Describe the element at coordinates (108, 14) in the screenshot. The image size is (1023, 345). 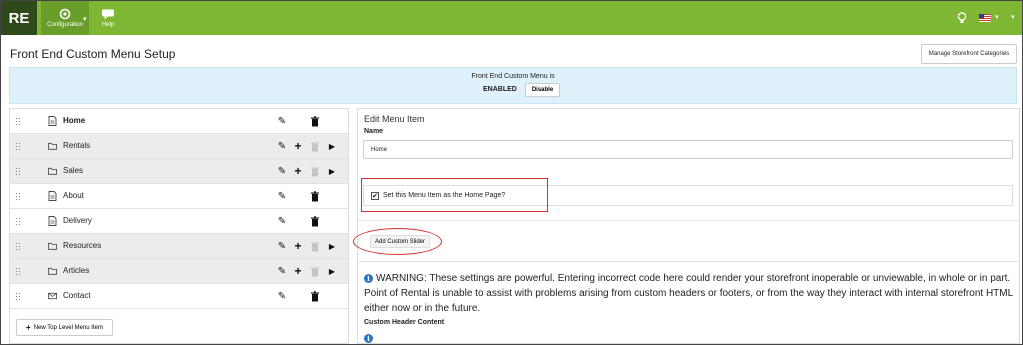
I see `chat-bubble-icon` at that location.